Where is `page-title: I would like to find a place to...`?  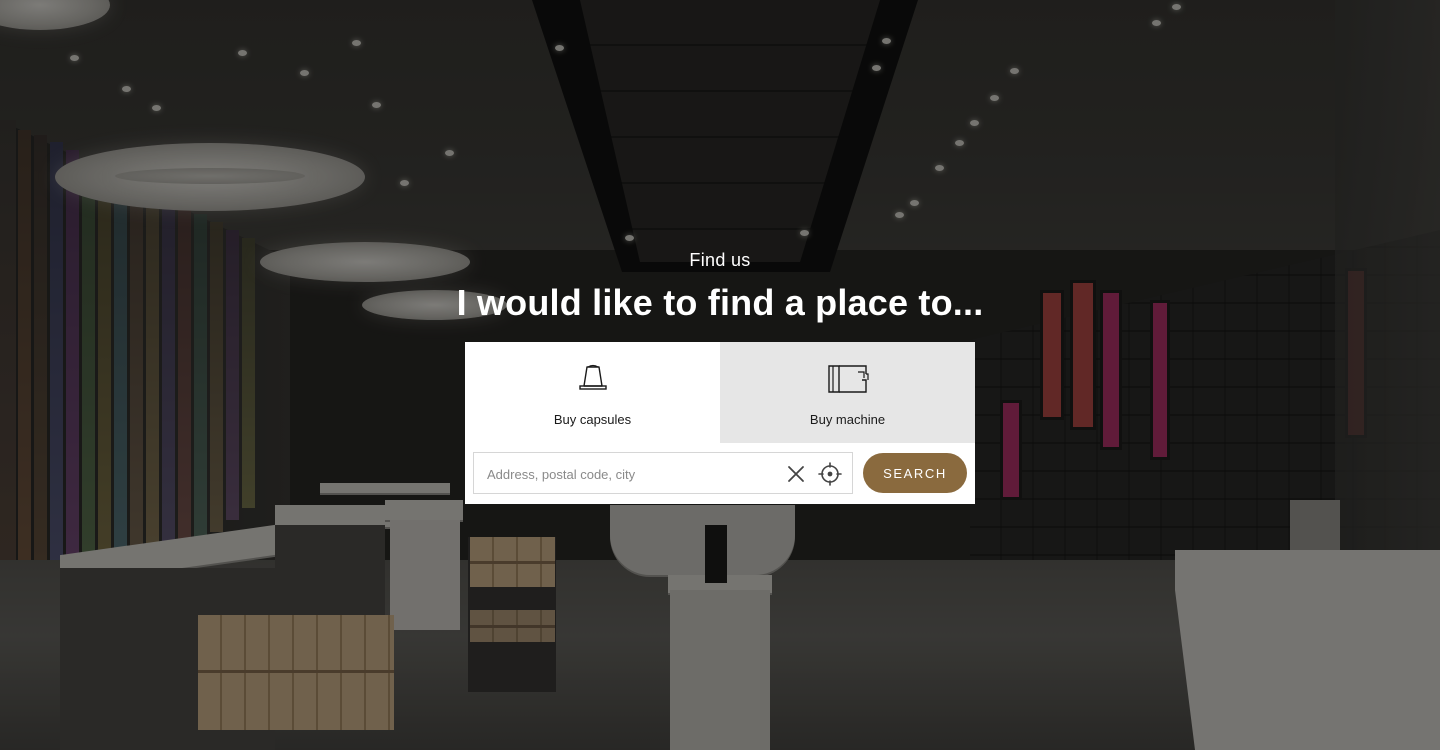 page-title: I would like to find a place to... is located at coordinates (720, 302).